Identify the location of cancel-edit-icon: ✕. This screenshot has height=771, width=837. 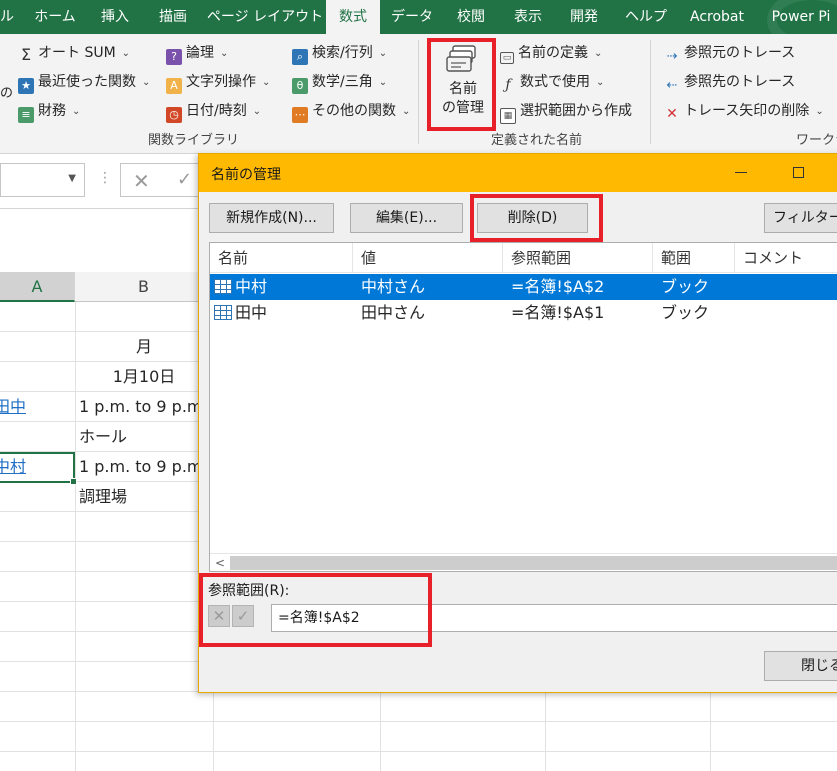
(219, 616).